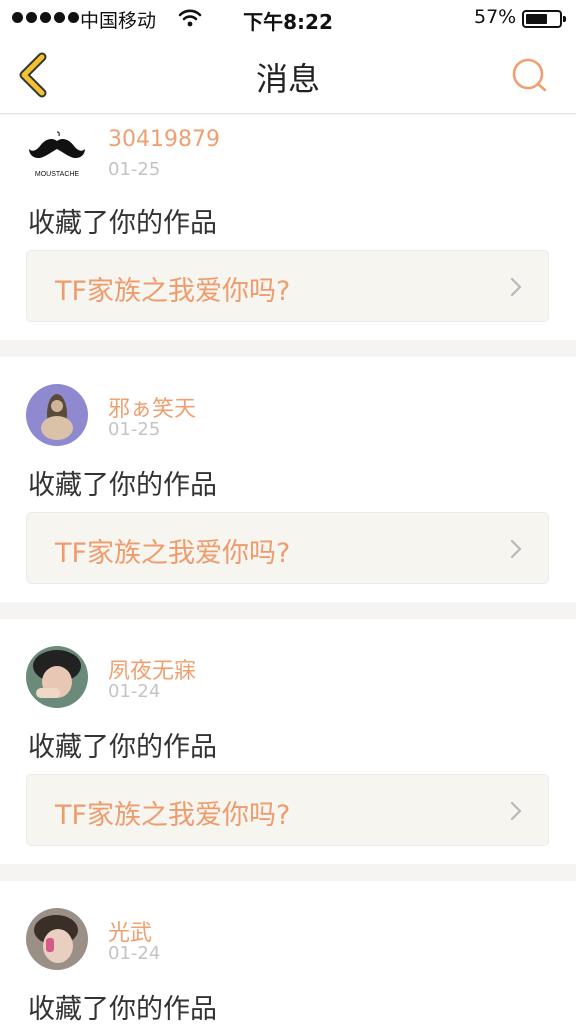 The width and height of the screenshot is (576, 1024). Describe the element at coordinates (544, 19) in the screenshot. I see `battery-icon` at that location.